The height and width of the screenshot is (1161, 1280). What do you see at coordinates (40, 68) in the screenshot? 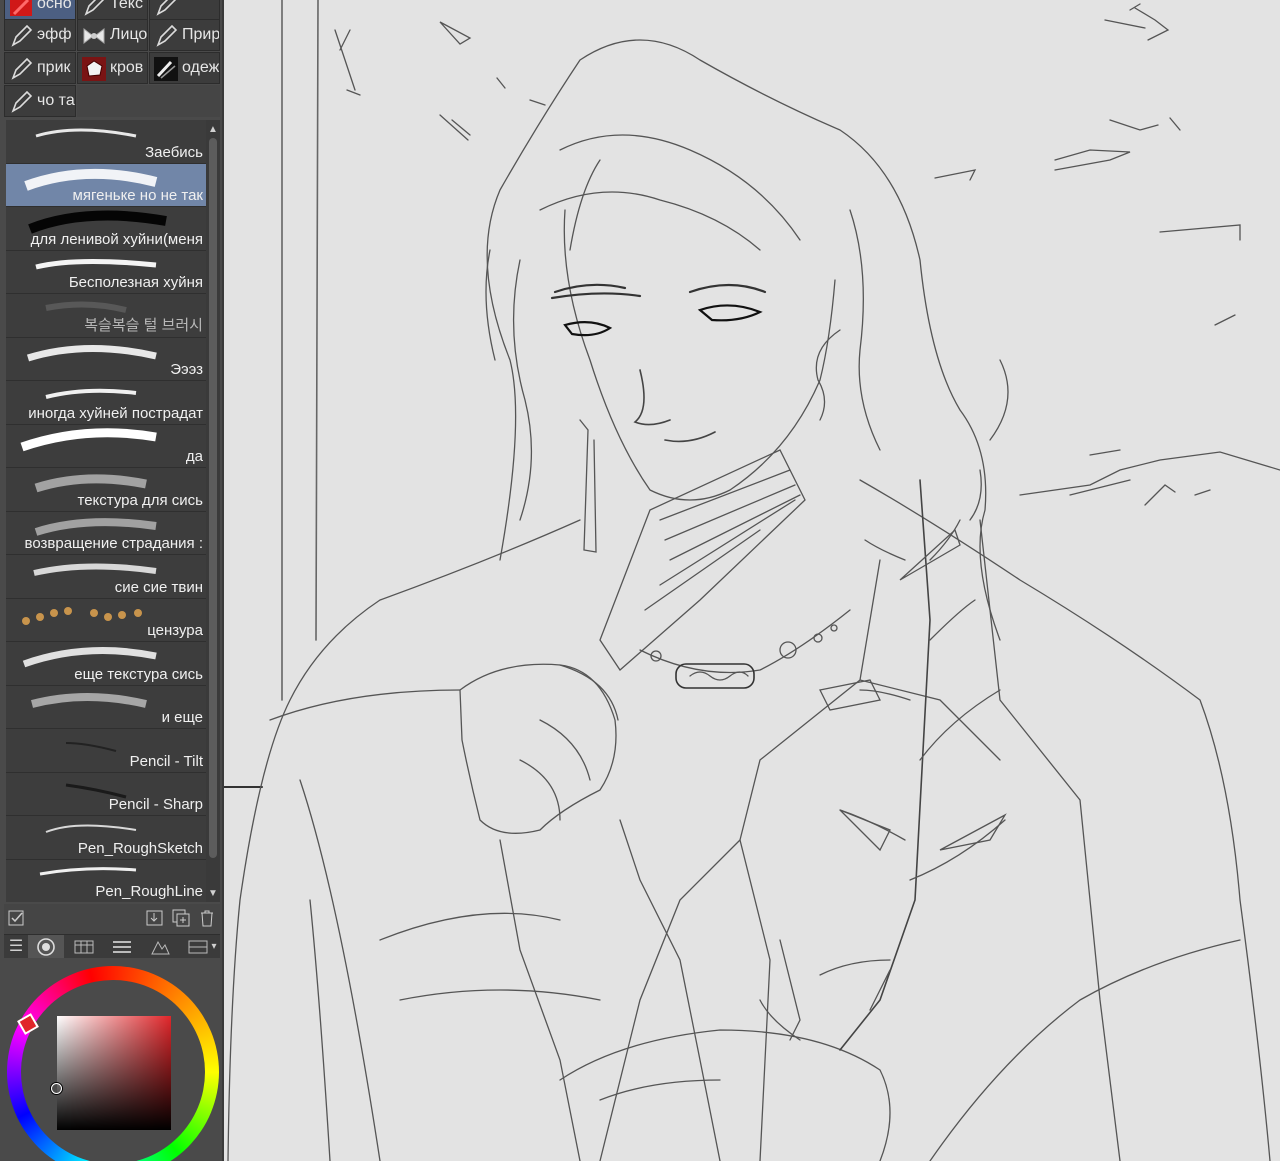
I see `tool-tab-prik: прик` at bounding box center [40, 68].